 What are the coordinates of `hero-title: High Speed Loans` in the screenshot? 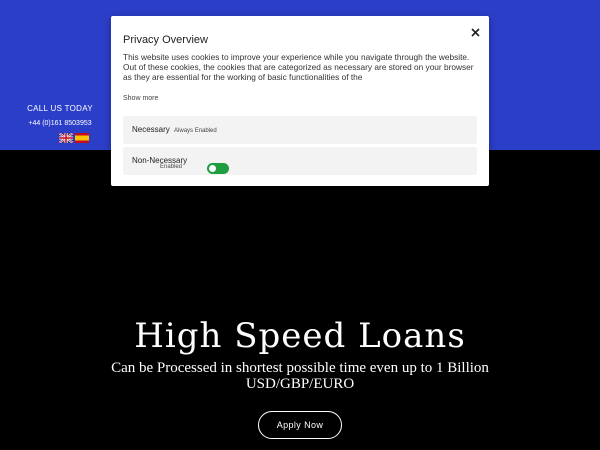 It's located at (300, 336).